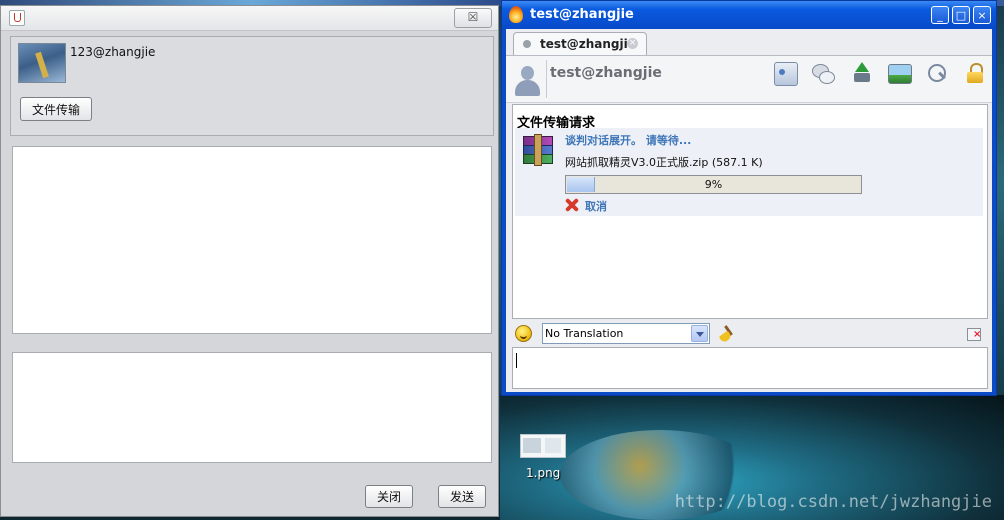 The width and height of the screenshot is (1004, 520). What do you see at coordinates (537, 150) in the screenshot?
I see `rar-archive-icon` at bounding box center [537, 150].